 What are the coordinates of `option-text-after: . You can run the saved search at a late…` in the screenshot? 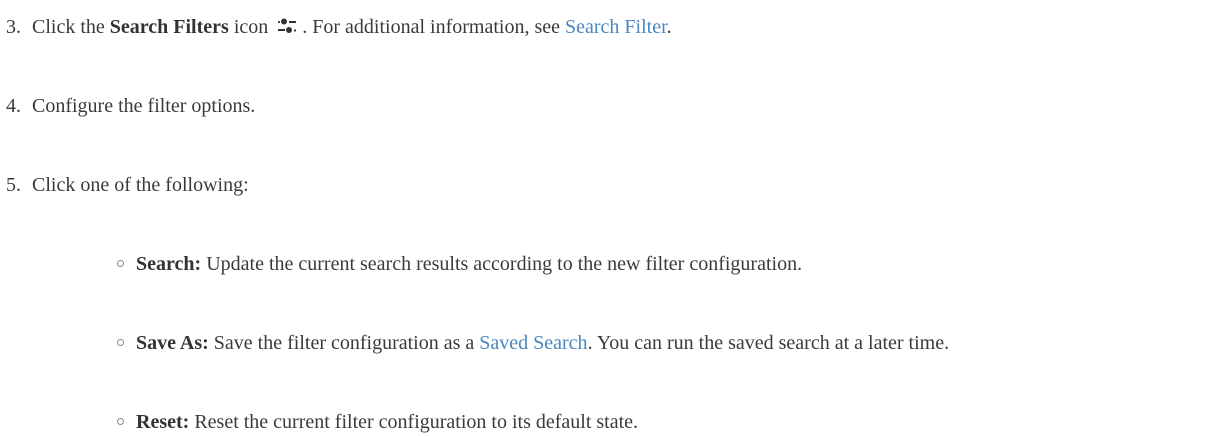 It's located at (768, 343).